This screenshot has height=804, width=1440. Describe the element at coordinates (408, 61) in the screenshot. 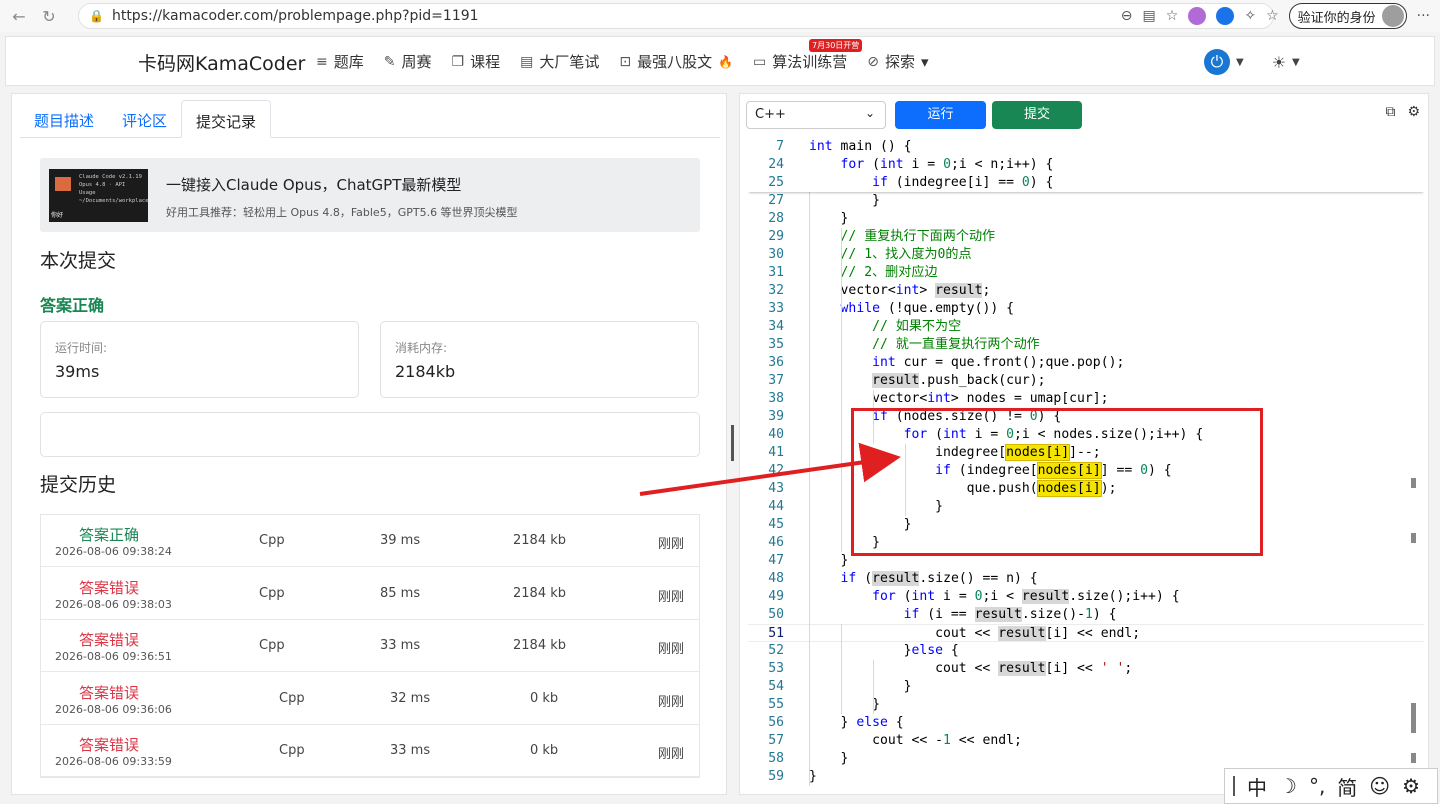

I see `menu-item: ✎ 周赛` at that location.